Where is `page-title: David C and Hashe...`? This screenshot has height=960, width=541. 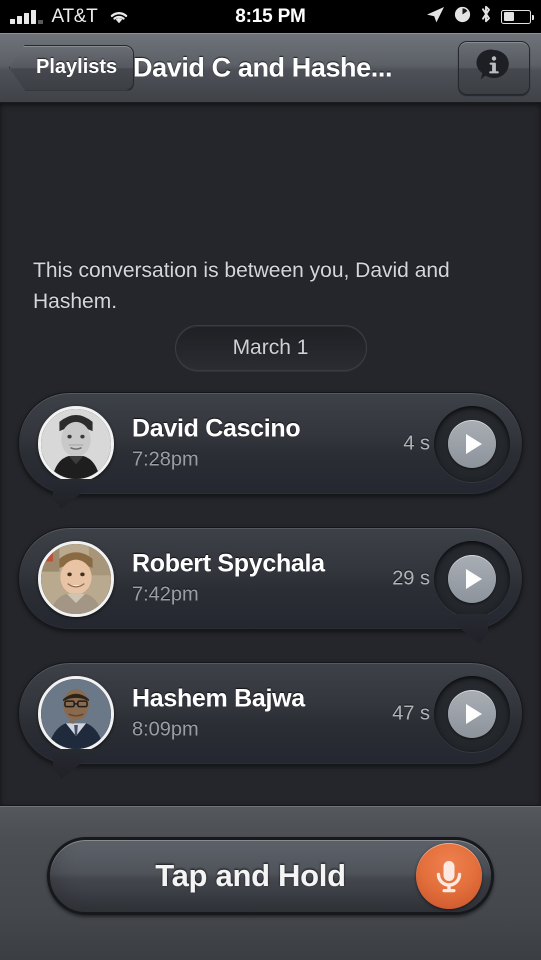
page-title: David C and Hashe... is located at coordinates (263, 67).